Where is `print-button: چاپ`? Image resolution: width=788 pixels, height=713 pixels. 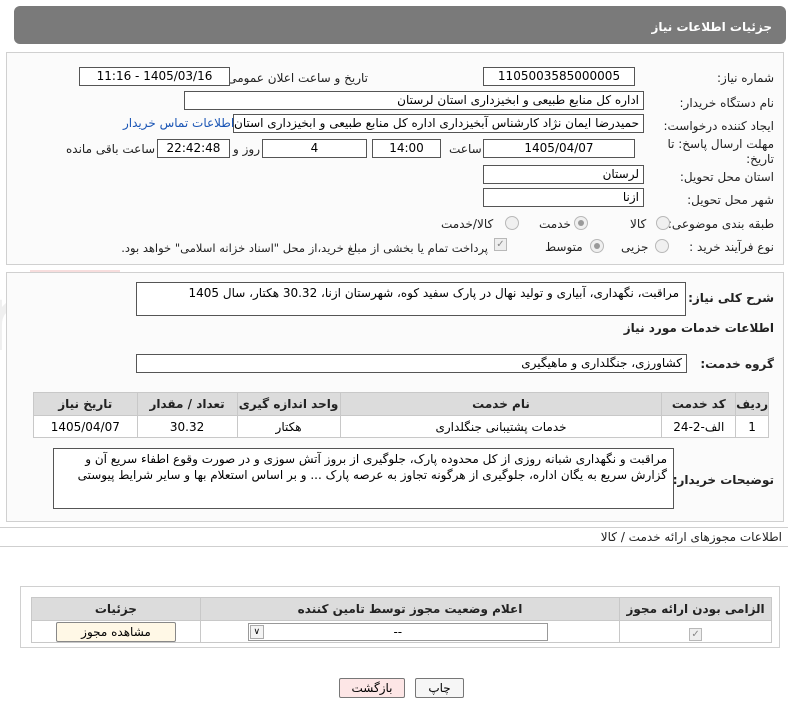
print-button: چاپ is located at coordinates (439, 688).